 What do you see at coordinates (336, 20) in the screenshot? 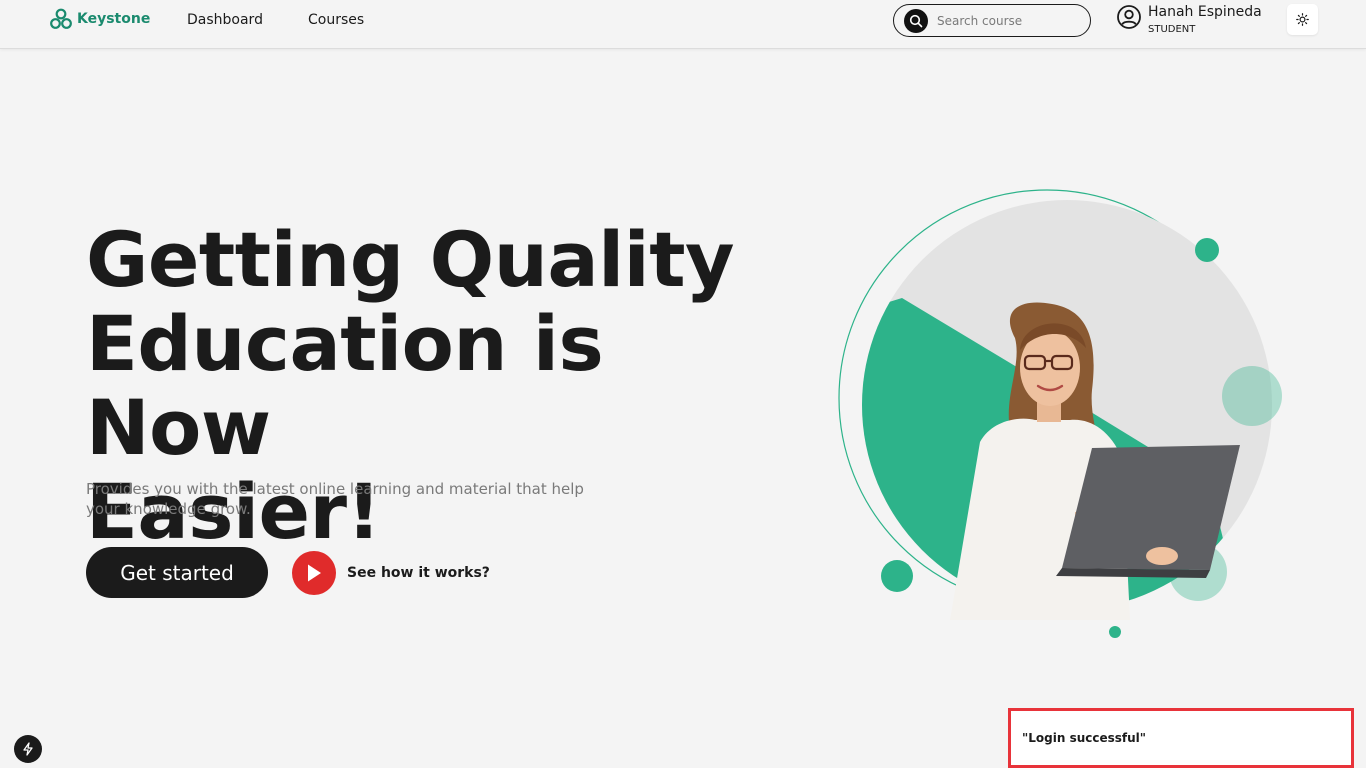
I see `nav-courses-link: Courses` at bounding box center [336, 20].